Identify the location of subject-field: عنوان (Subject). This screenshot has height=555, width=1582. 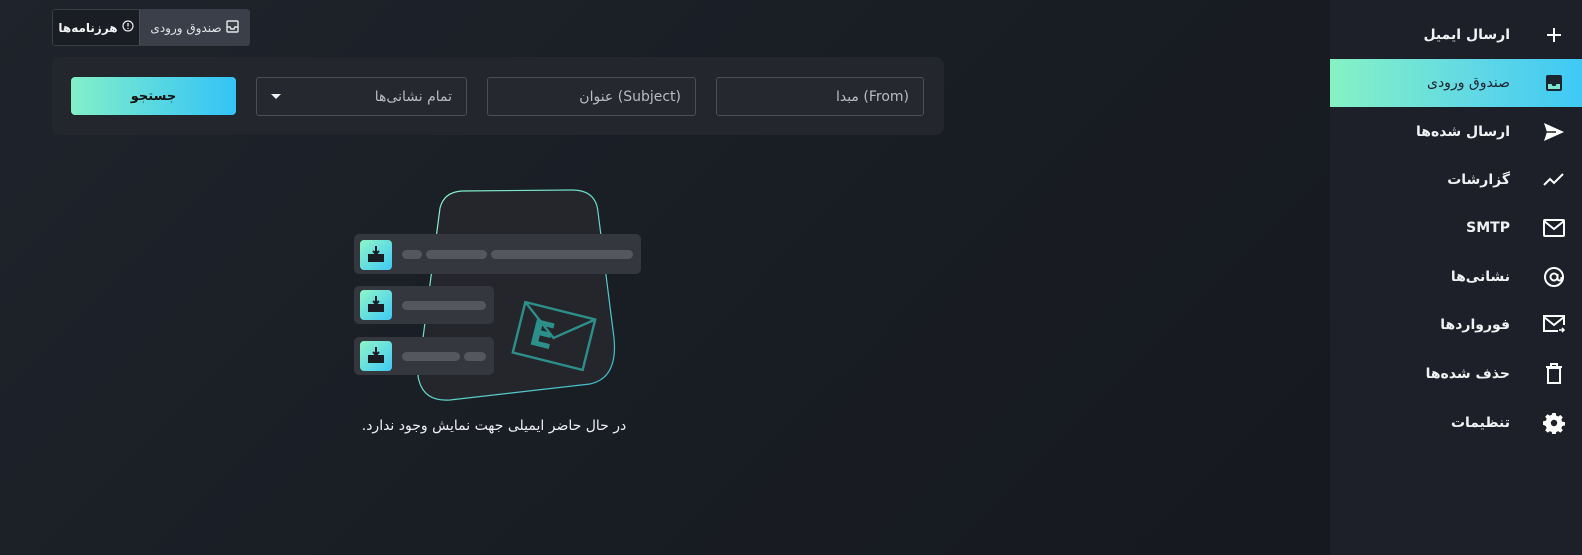
(591, 96).